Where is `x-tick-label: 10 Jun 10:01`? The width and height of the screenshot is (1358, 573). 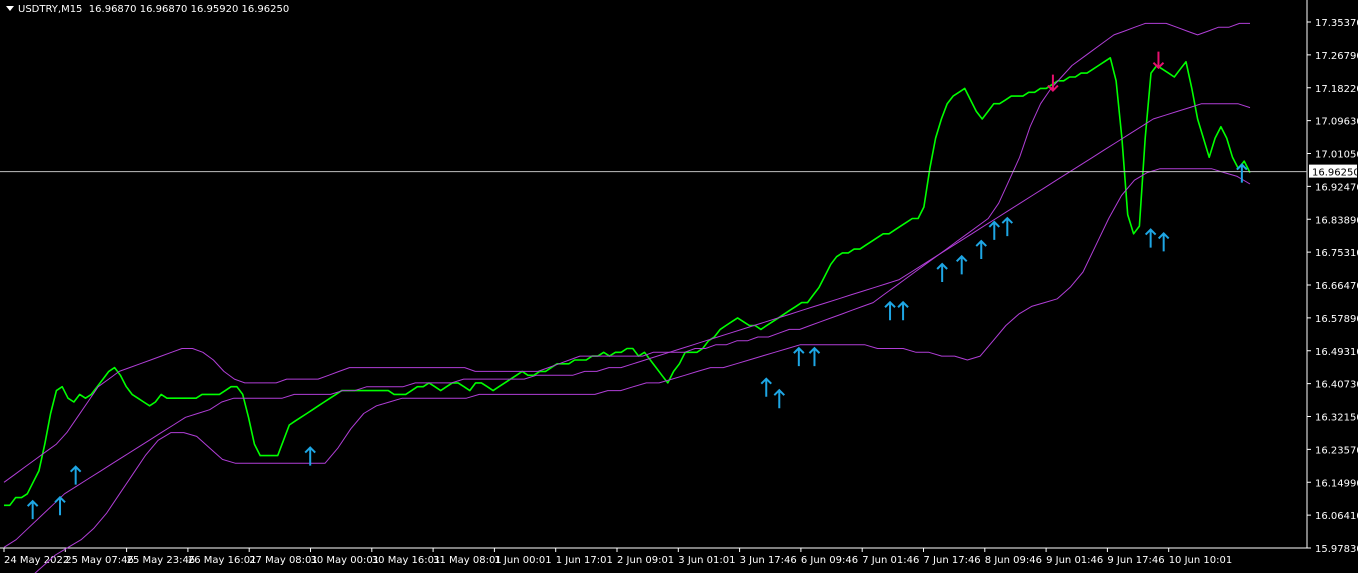 x-tick-label: 10 Jun 10:01 is located at coordinates (1201, 560).